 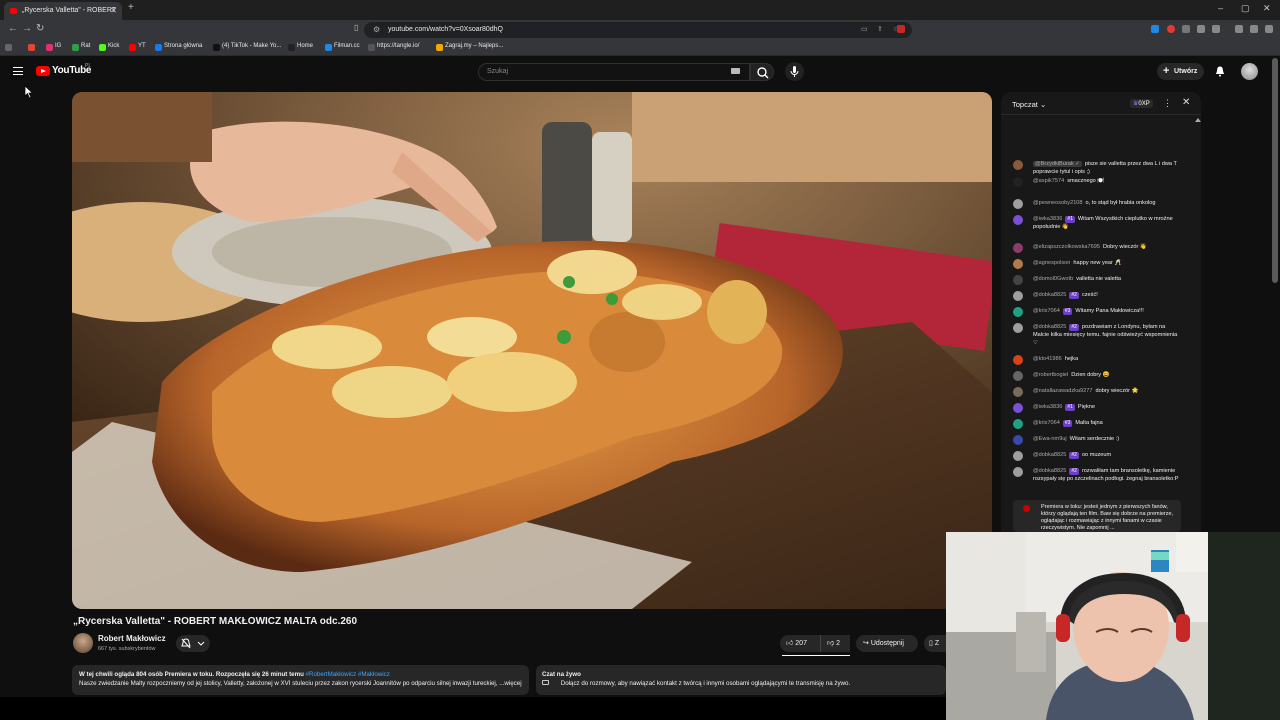 I want to click on bookmark-item: Strona główna, so click(x=178, y=47).